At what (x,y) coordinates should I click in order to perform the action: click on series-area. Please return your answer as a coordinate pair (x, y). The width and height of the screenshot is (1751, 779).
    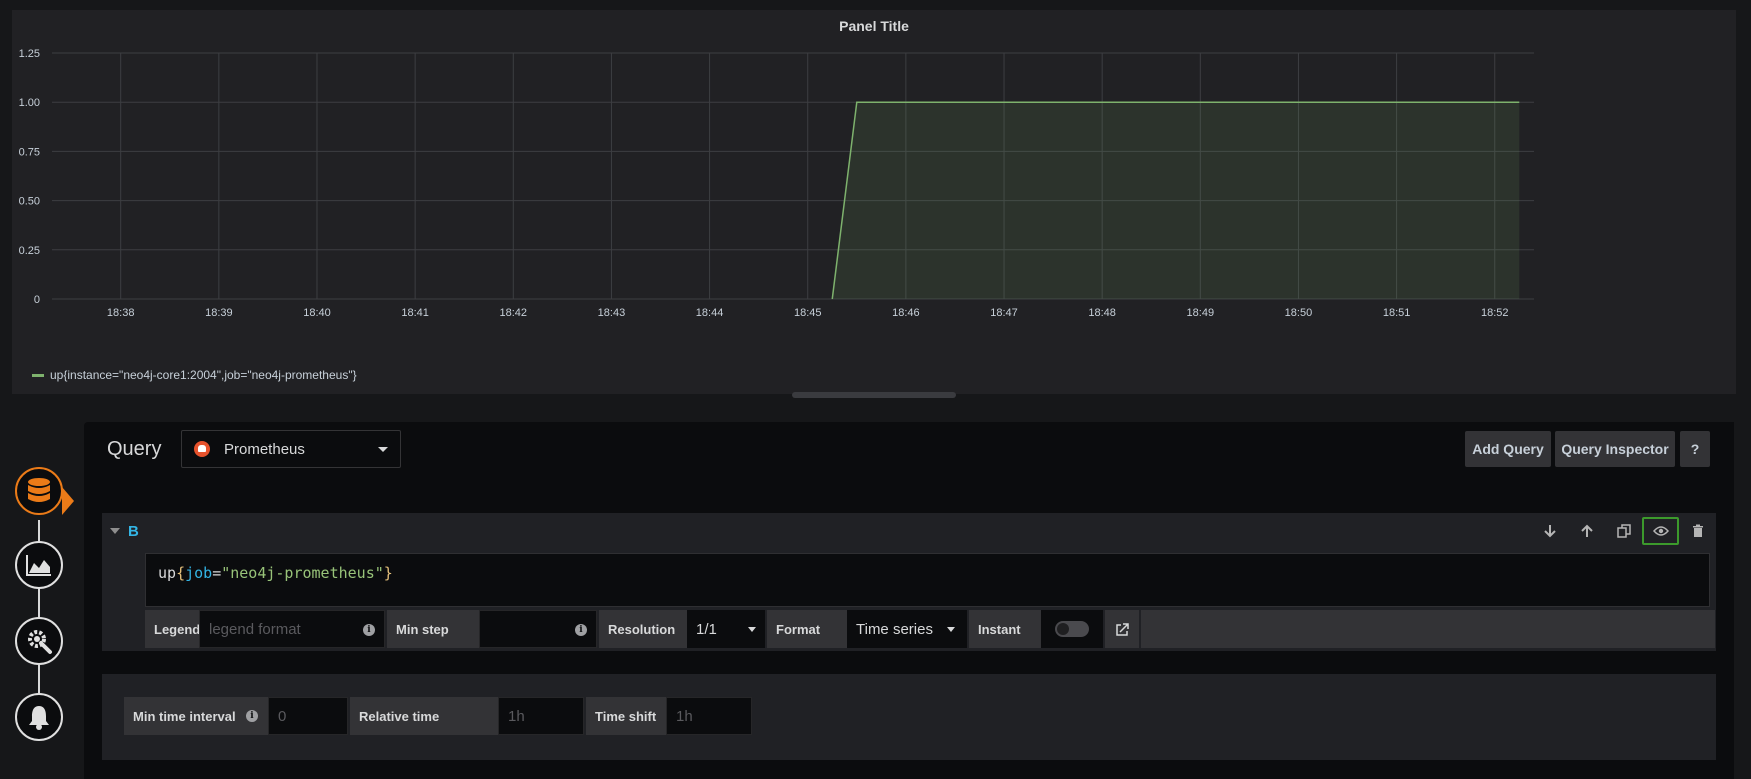
    Looking at the image, I should click on (1176, 200).